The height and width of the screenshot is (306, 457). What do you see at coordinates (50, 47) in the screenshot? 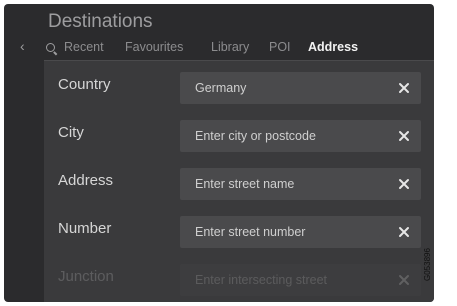
I see `search-icon` at bounding box center [50, 47].